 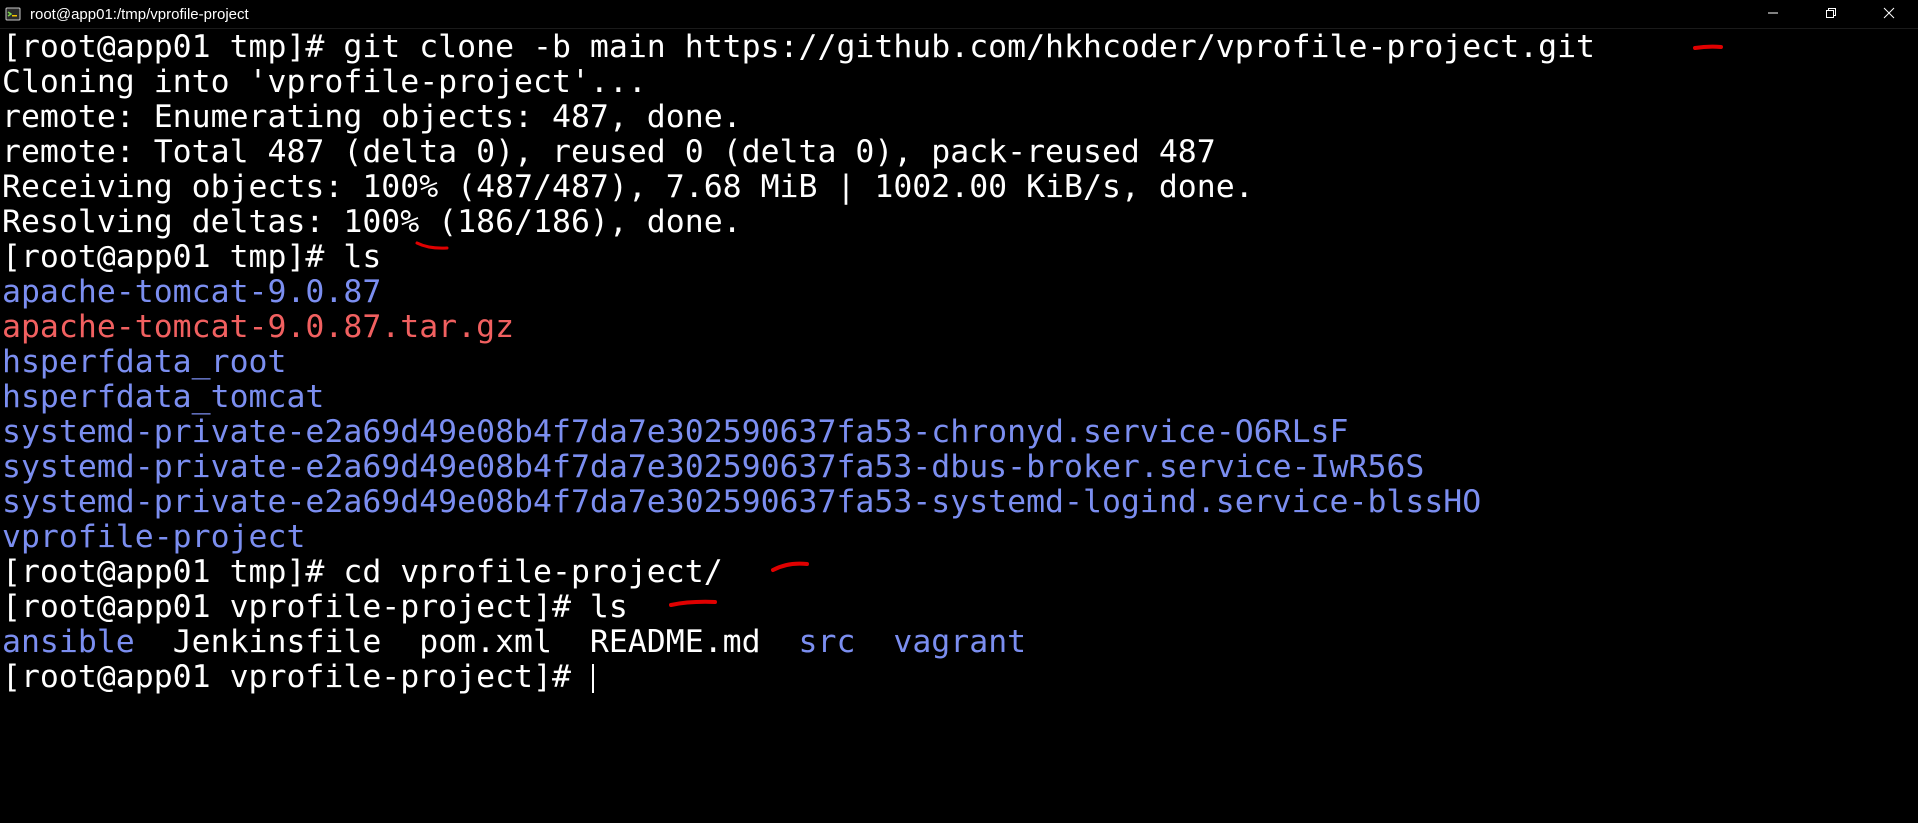 I want to click on terminal-line: [root@app01 tmp]# cd vprofile-project/, so click(x=362, y=572).